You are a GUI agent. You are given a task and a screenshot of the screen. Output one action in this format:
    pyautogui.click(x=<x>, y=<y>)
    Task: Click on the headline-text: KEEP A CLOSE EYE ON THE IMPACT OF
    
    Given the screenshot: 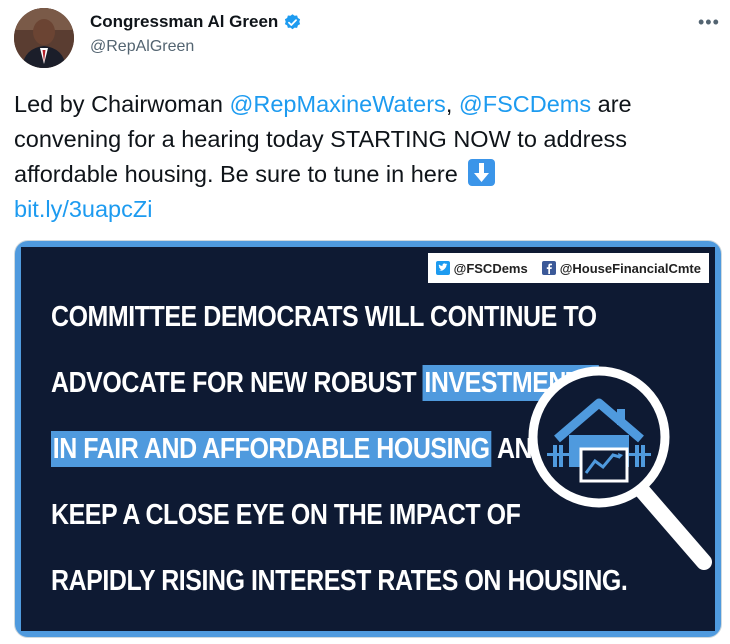 What is the action you would take?
    pyautogui.click(x=286, y=515)
    